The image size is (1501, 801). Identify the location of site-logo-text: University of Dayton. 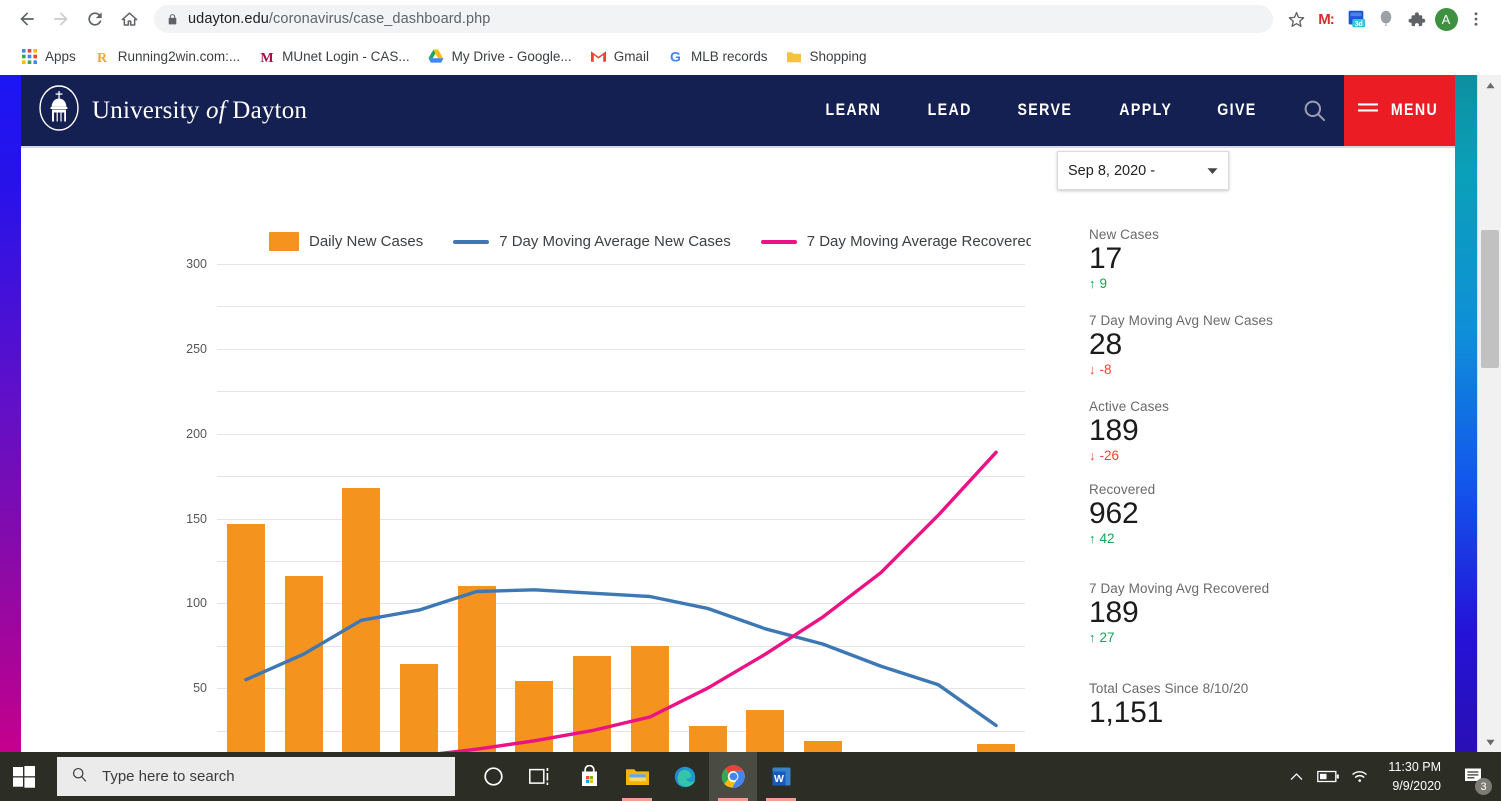
(200, 110).